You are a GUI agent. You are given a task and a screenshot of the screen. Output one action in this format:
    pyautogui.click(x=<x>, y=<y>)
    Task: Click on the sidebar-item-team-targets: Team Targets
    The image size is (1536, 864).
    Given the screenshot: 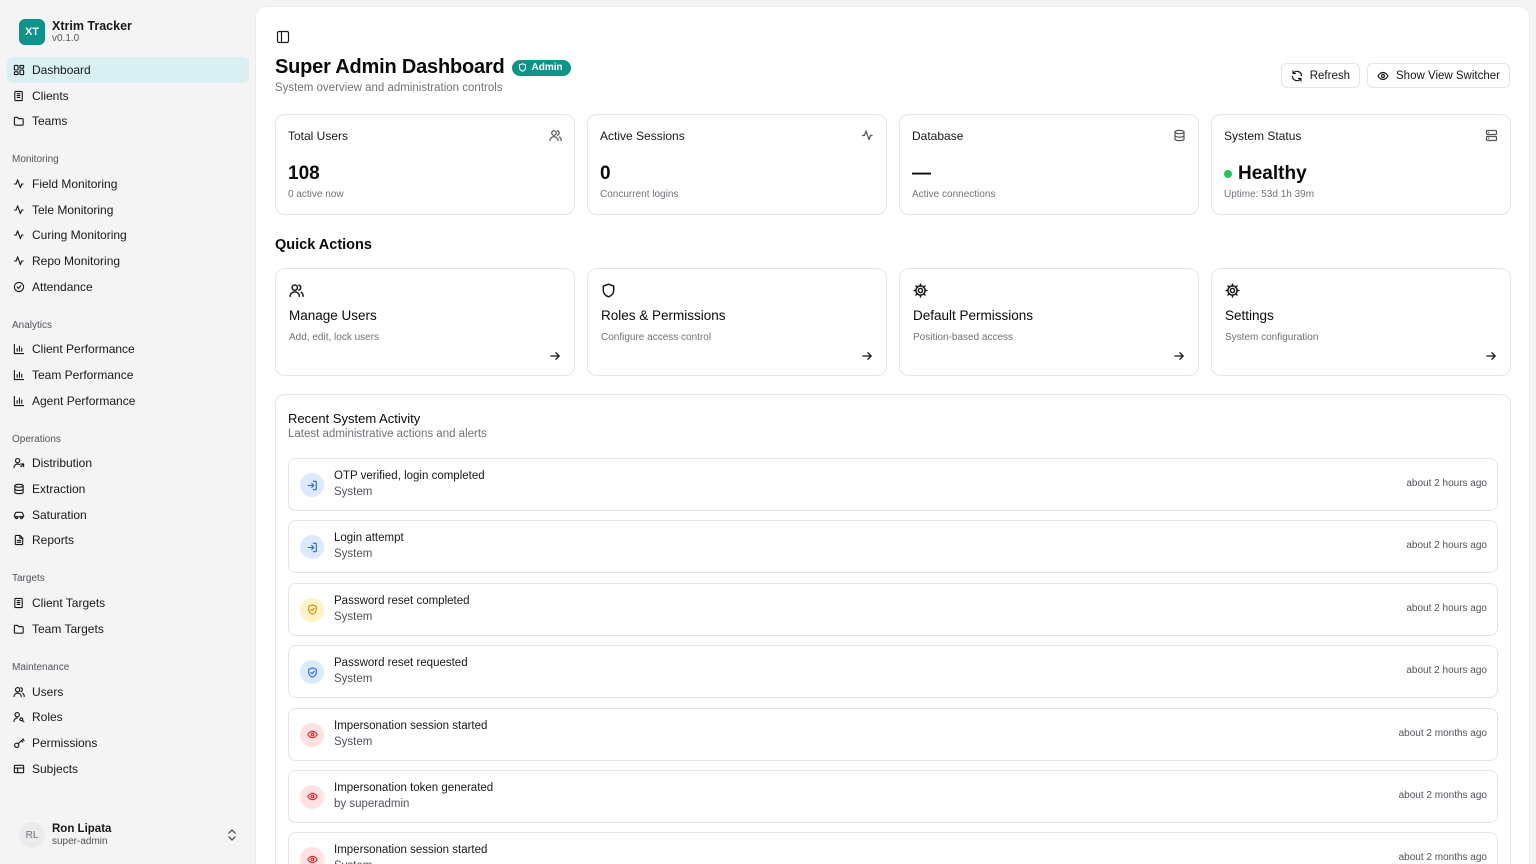 What is the action you would take?
    pyautogui.click(x=128, y=629)
    